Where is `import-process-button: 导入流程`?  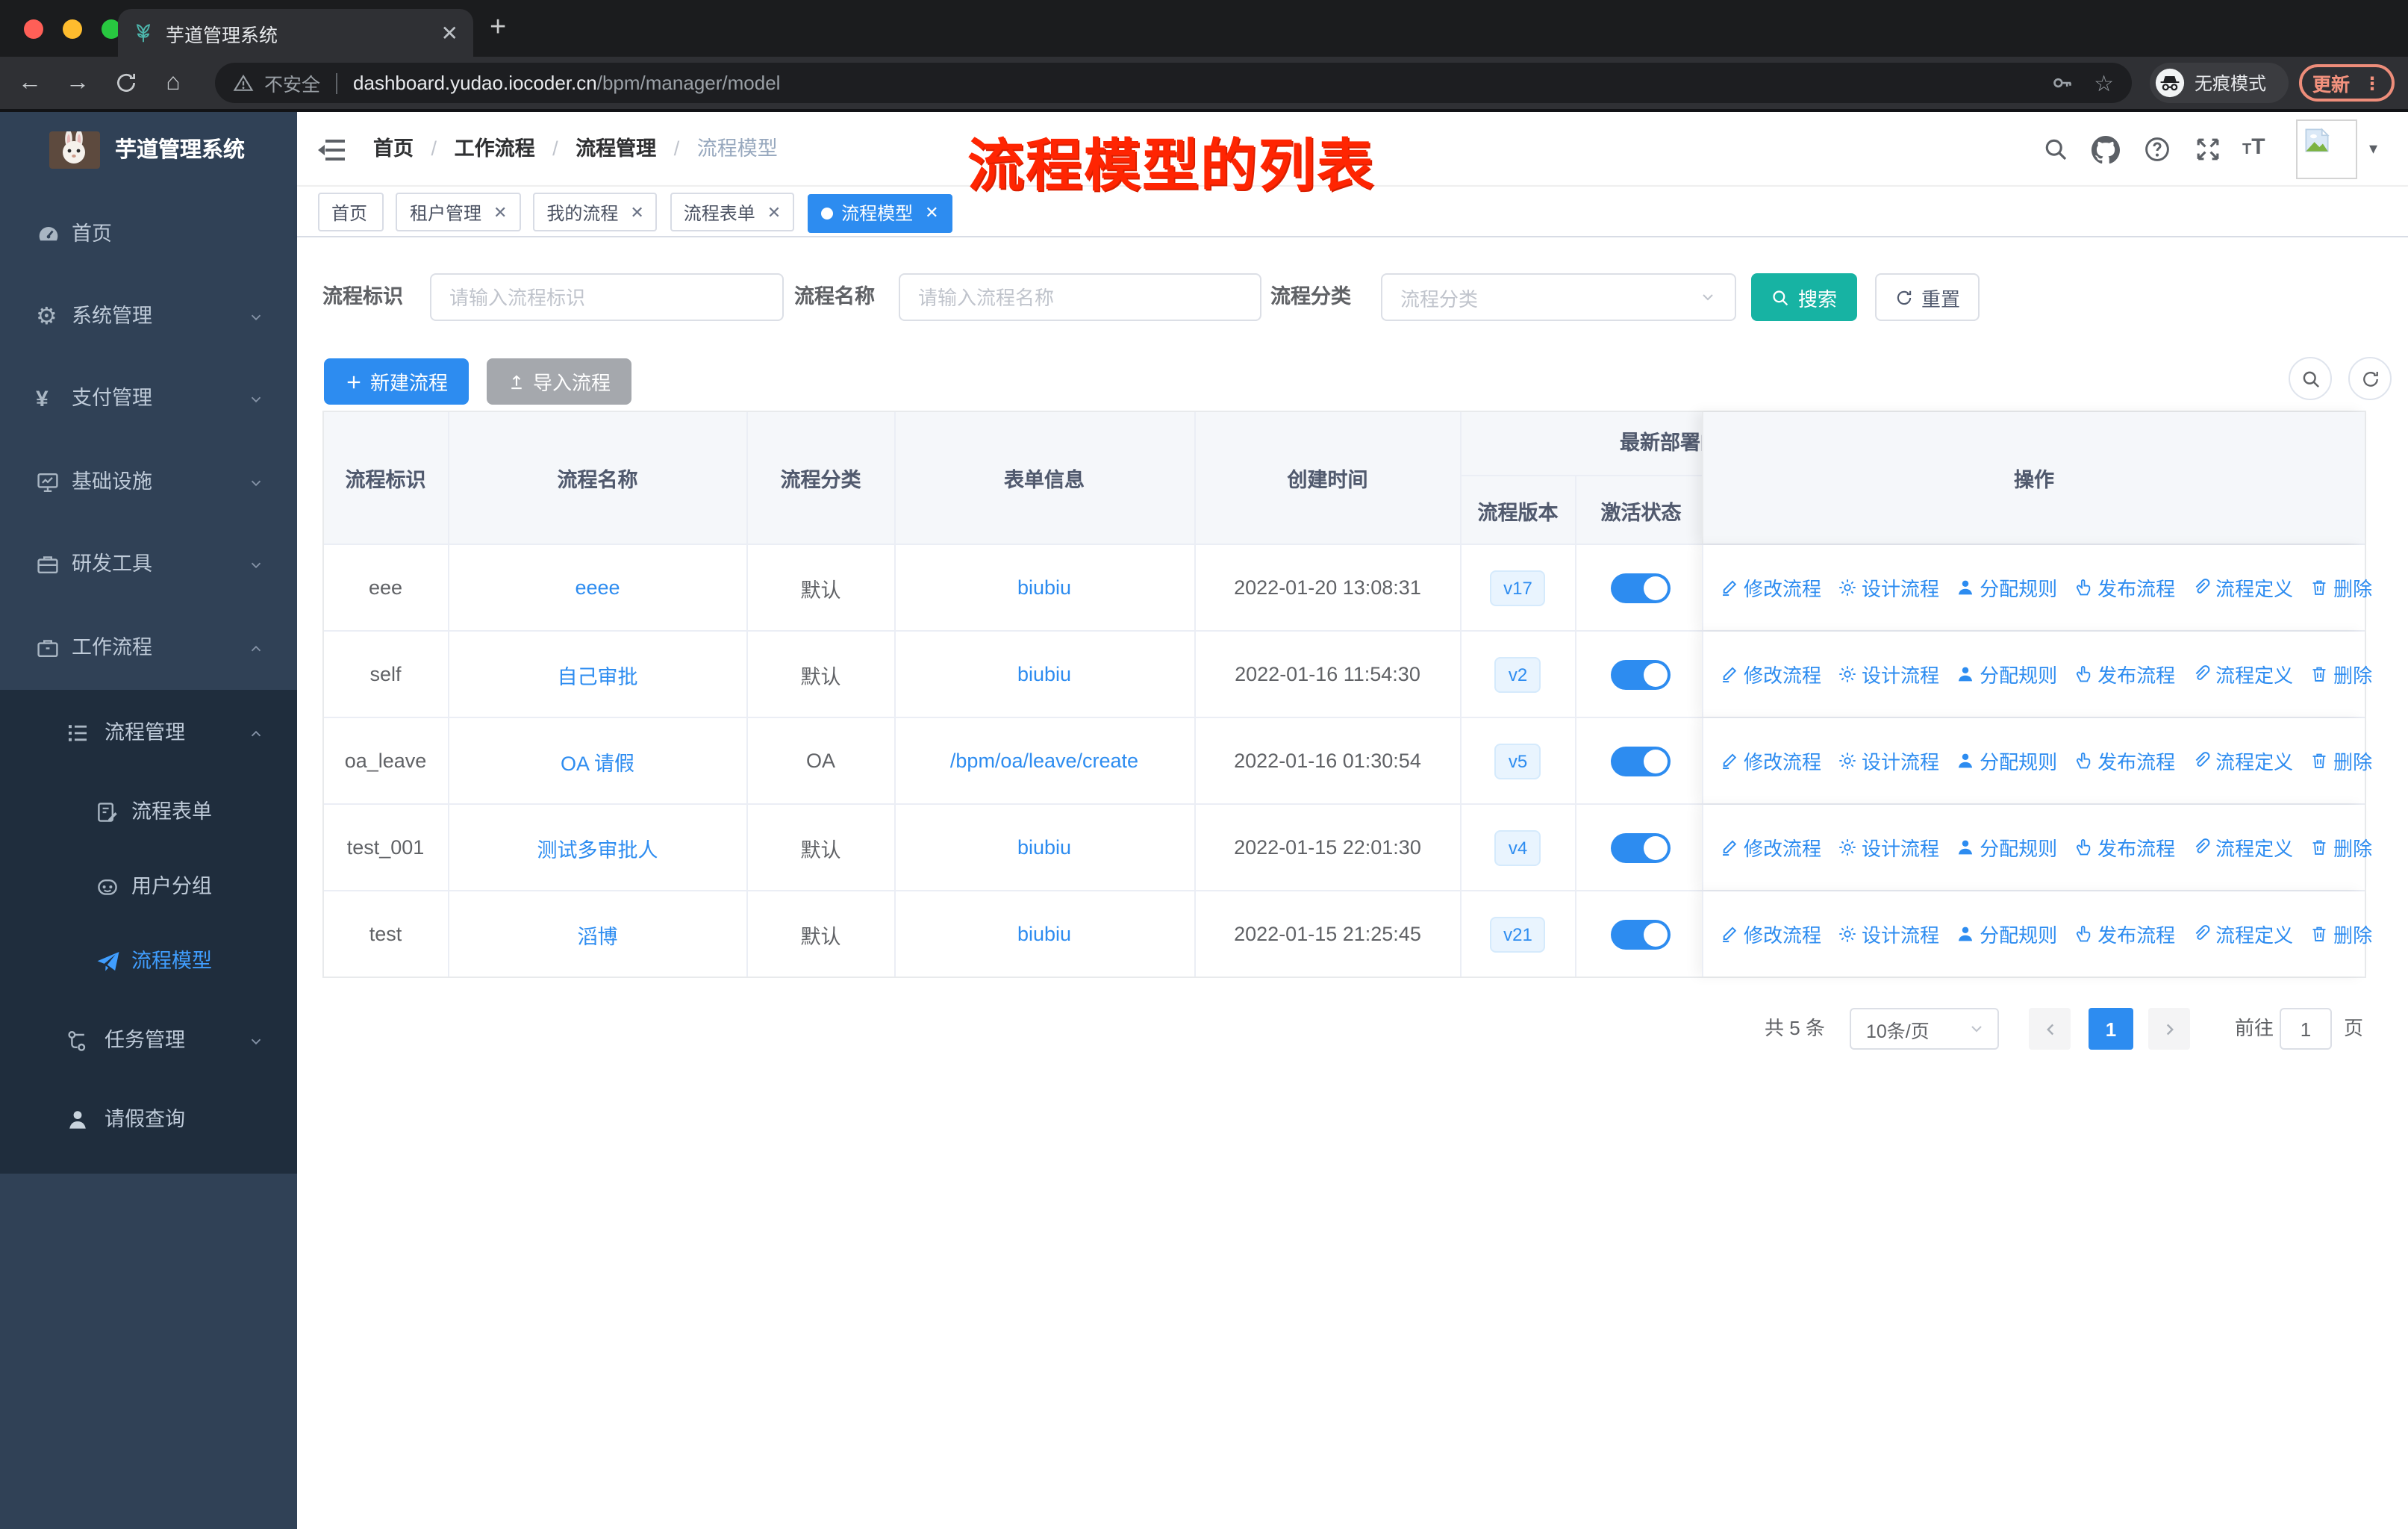
import-process-button: 导入流程 is located at coordinates (559, 381).